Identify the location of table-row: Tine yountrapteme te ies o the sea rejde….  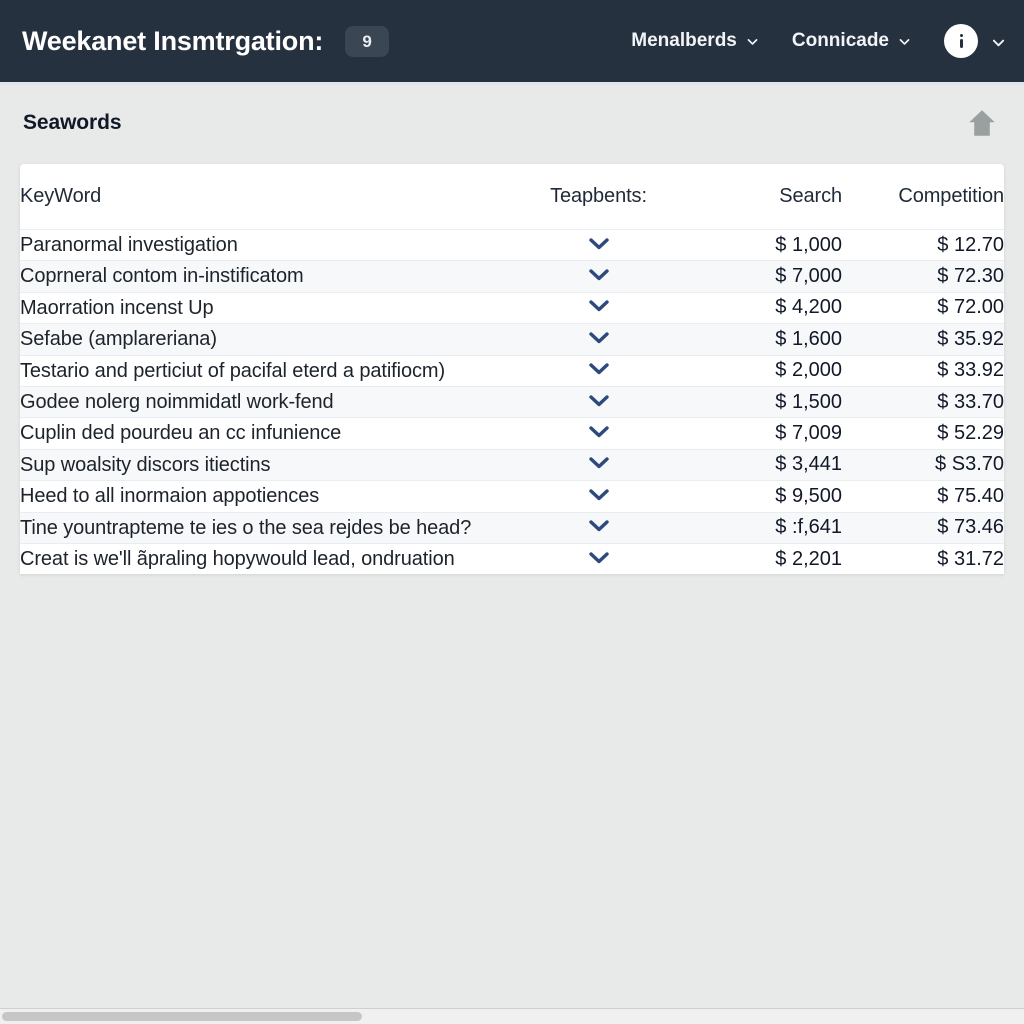
(512, 528).